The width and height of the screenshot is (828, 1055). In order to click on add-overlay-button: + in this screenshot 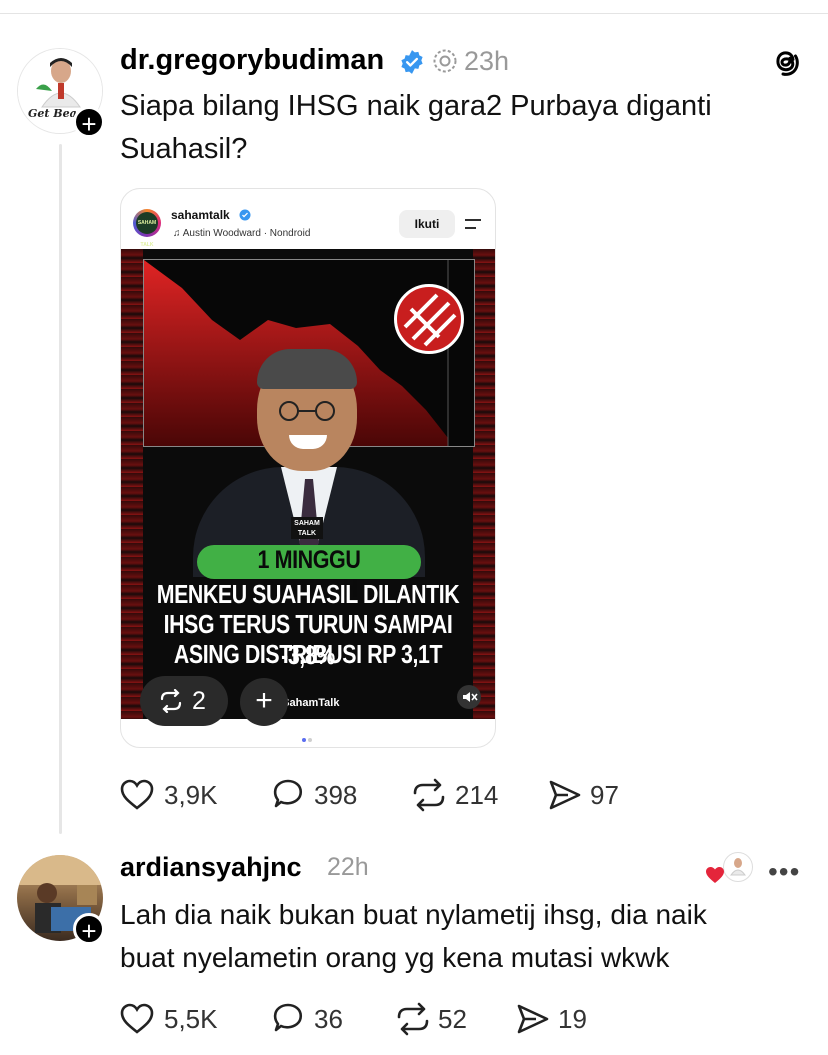, I will do `click(264, 702)`.